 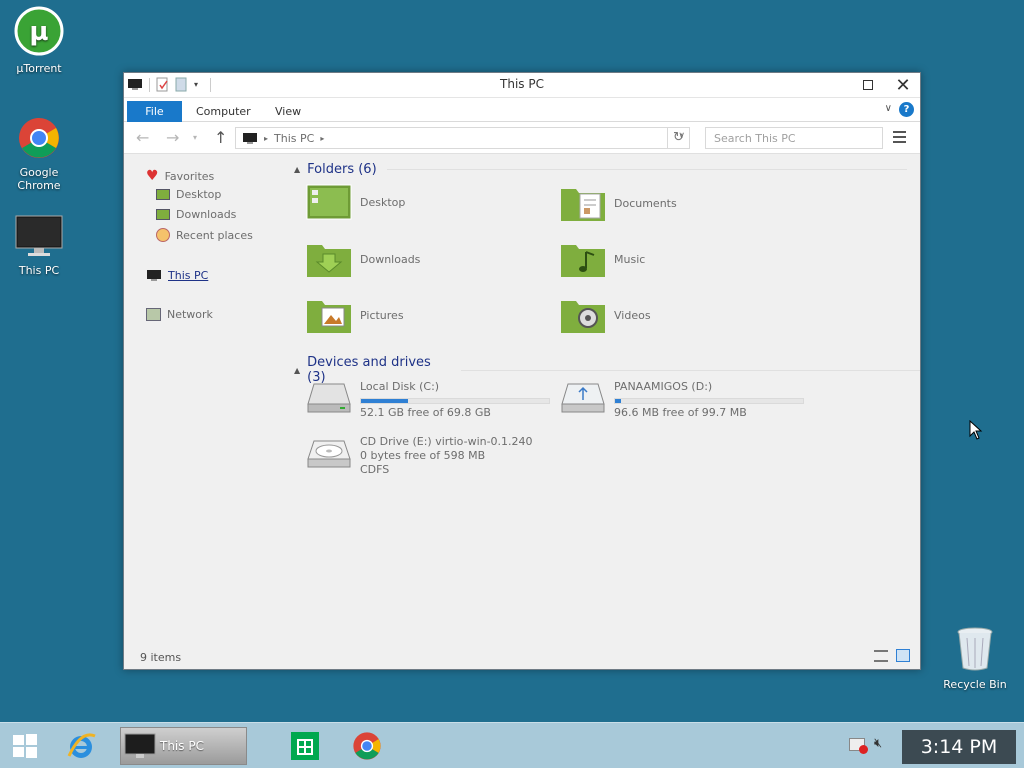 What do you see at coordinates (190, 314) in the screenshot?
I see `nav-label: Network` at bounding box center [190, 314].